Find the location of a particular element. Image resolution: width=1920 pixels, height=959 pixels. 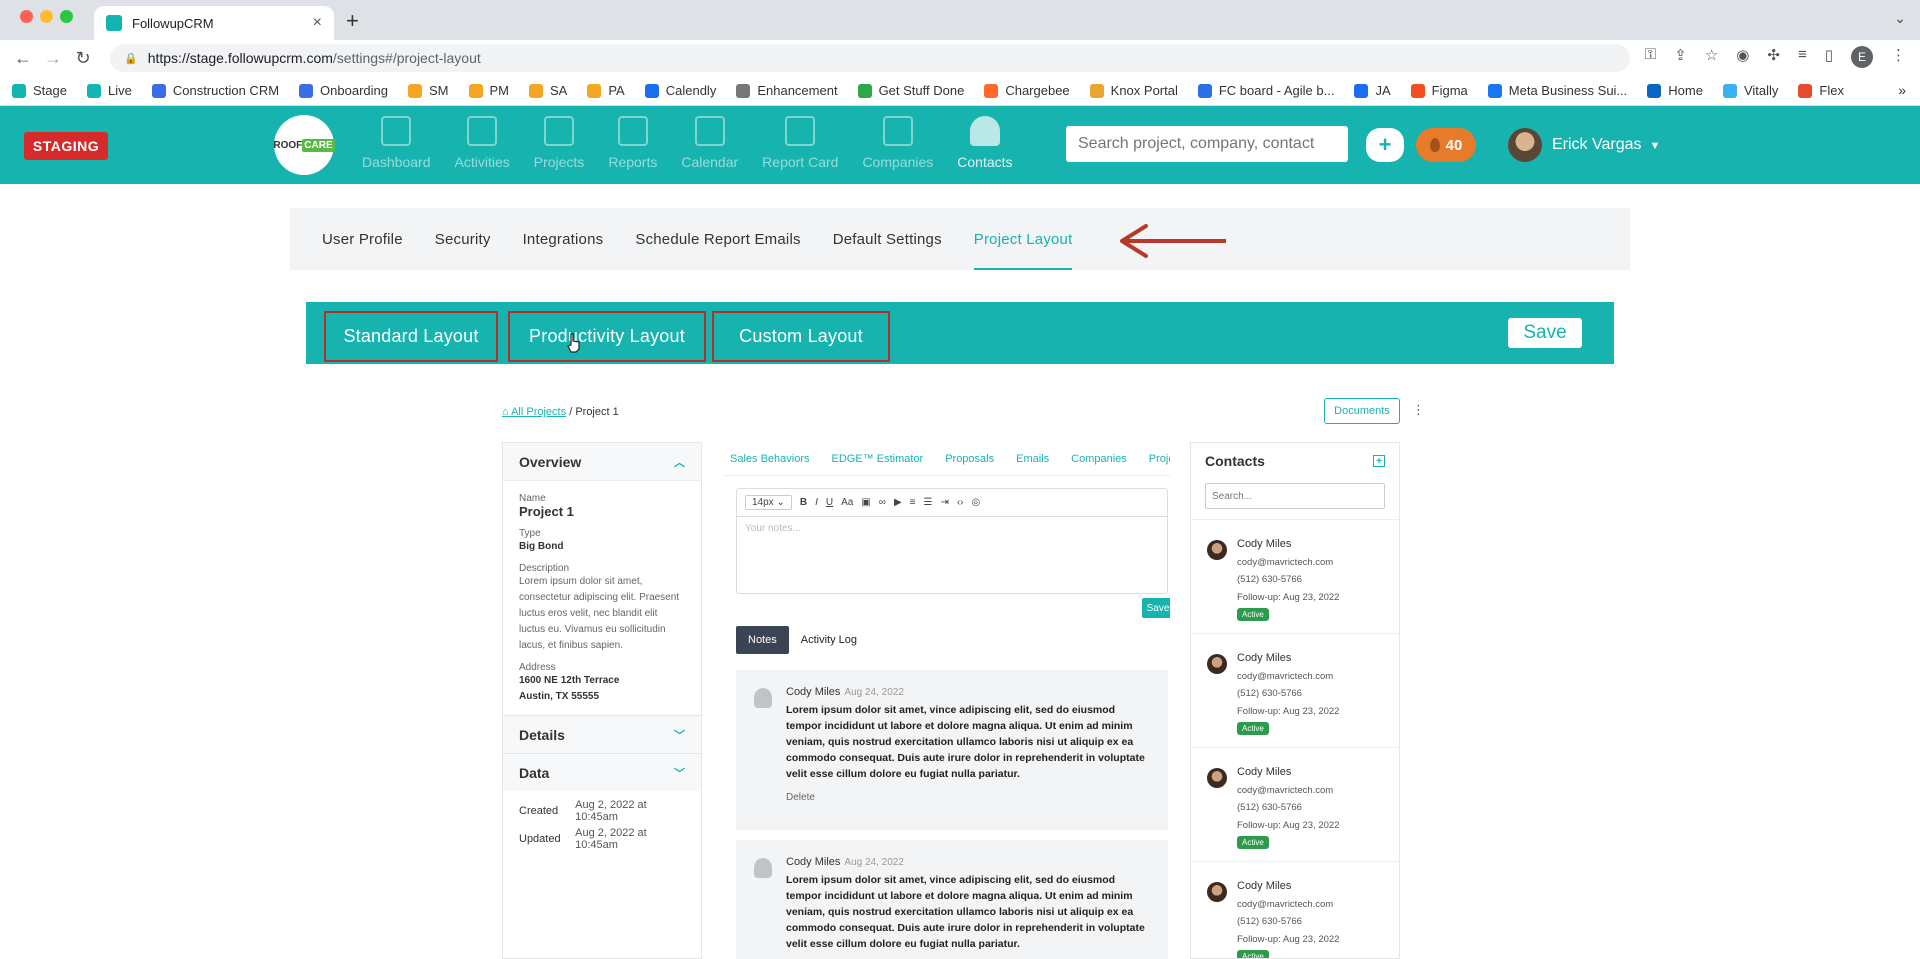

breadcrumb-all-projects-link: ⌂ All Projects is located at coordinates (534, 412).